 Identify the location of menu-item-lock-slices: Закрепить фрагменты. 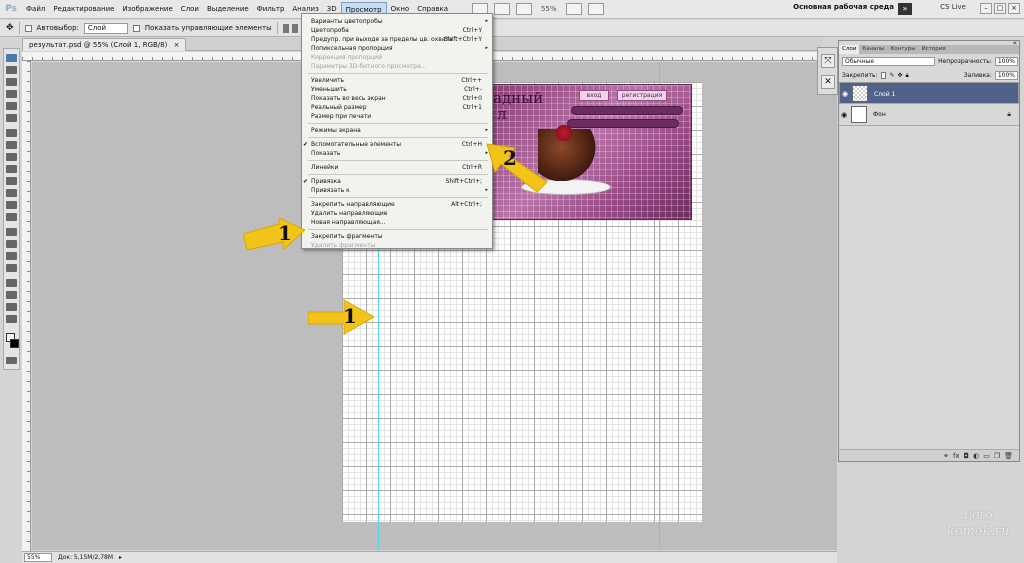
(397, 236).